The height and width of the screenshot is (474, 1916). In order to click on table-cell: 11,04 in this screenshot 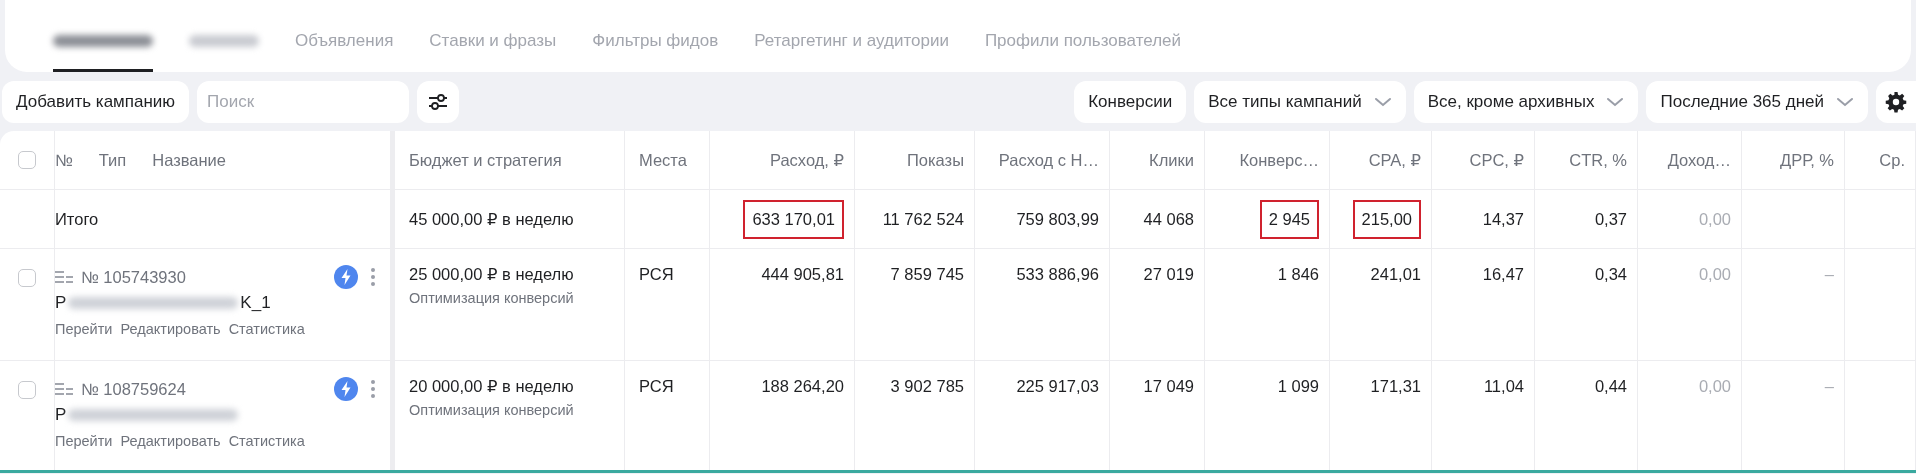, I will do `click(1503, 386)`.